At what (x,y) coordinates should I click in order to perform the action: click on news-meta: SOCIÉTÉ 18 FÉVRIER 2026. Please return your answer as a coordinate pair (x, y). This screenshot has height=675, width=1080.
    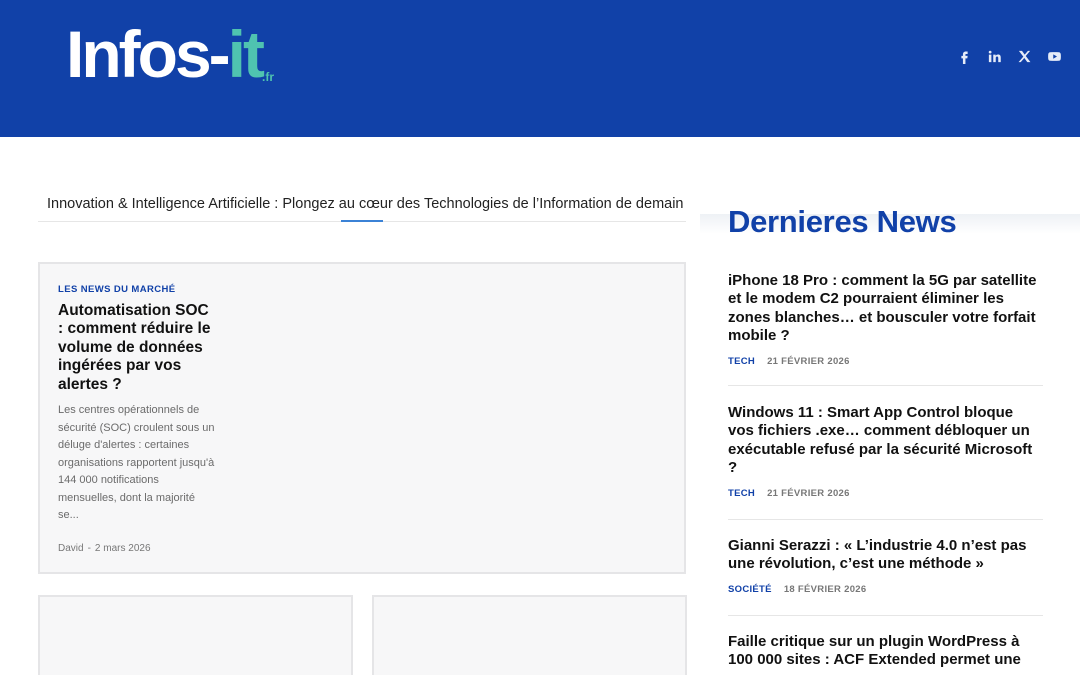
    Looking at the image, I should click on (885, 589).